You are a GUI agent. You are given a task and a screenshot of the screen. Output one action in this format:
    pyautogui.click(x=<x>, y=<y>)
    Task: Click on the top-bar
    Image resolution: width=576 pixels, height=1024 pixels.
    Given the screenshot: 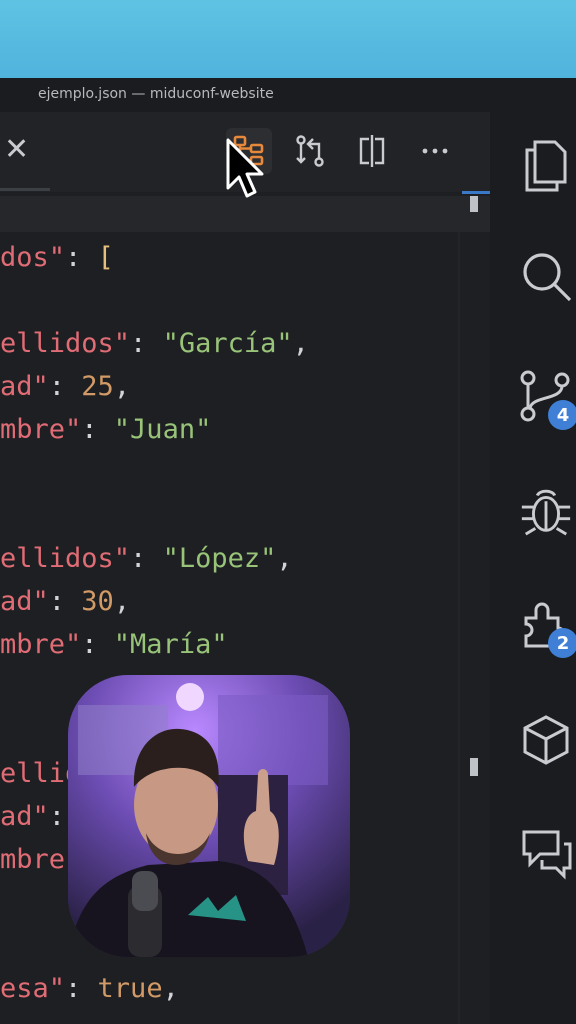 What is the action you would take?
    pyautogui.click(x=288, y=39)
    